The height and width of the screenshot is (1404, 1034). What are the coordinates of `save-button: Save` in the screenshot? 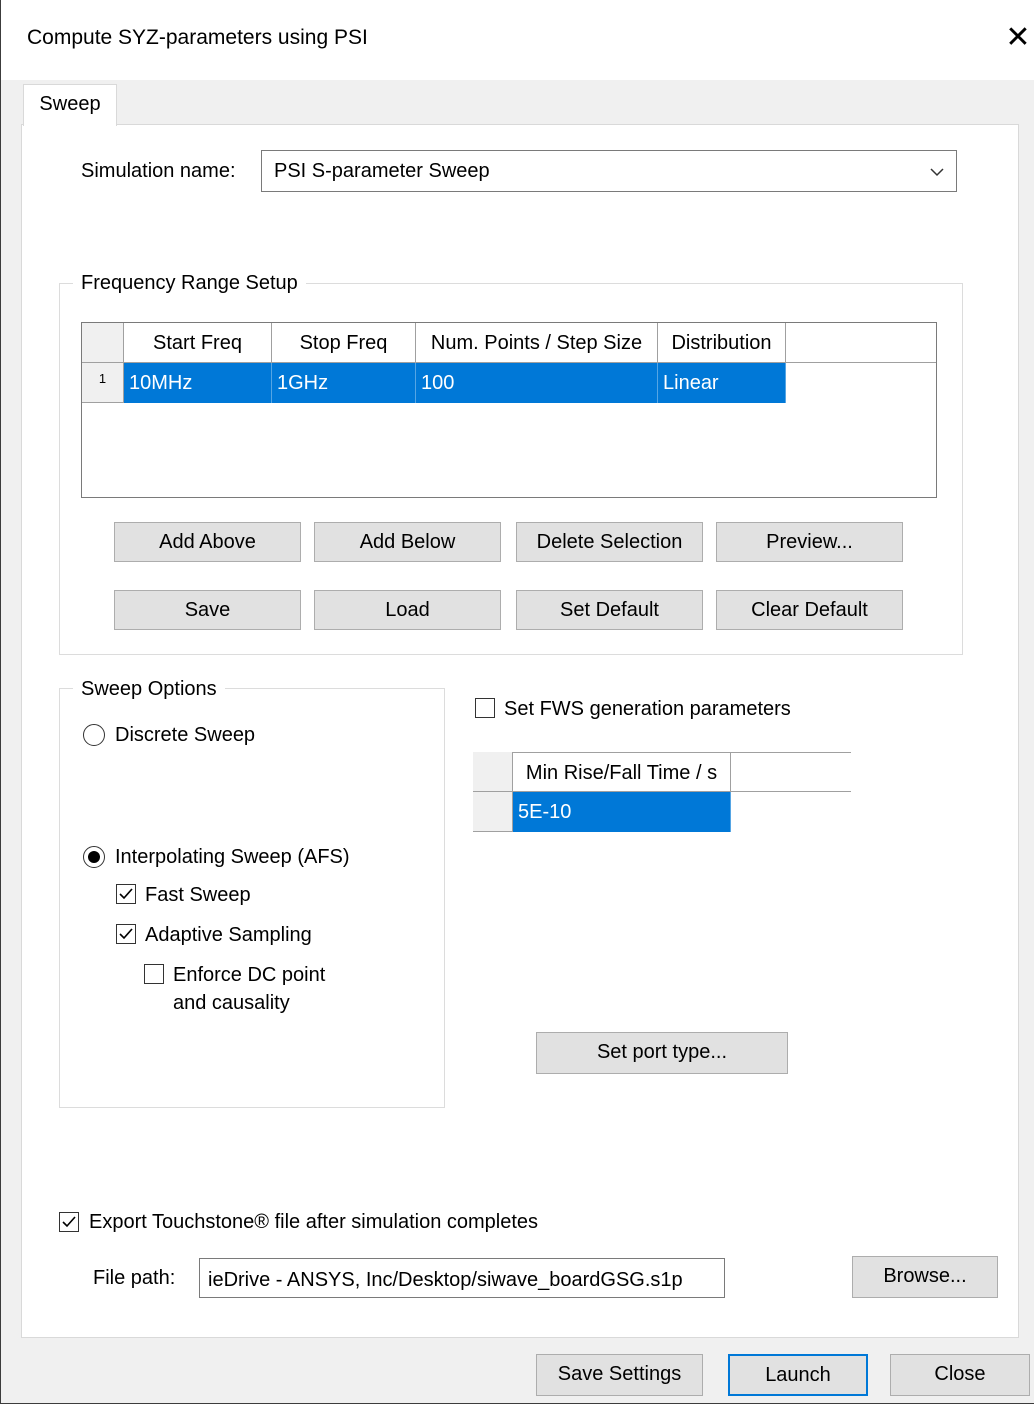 It's located at (207, 610).